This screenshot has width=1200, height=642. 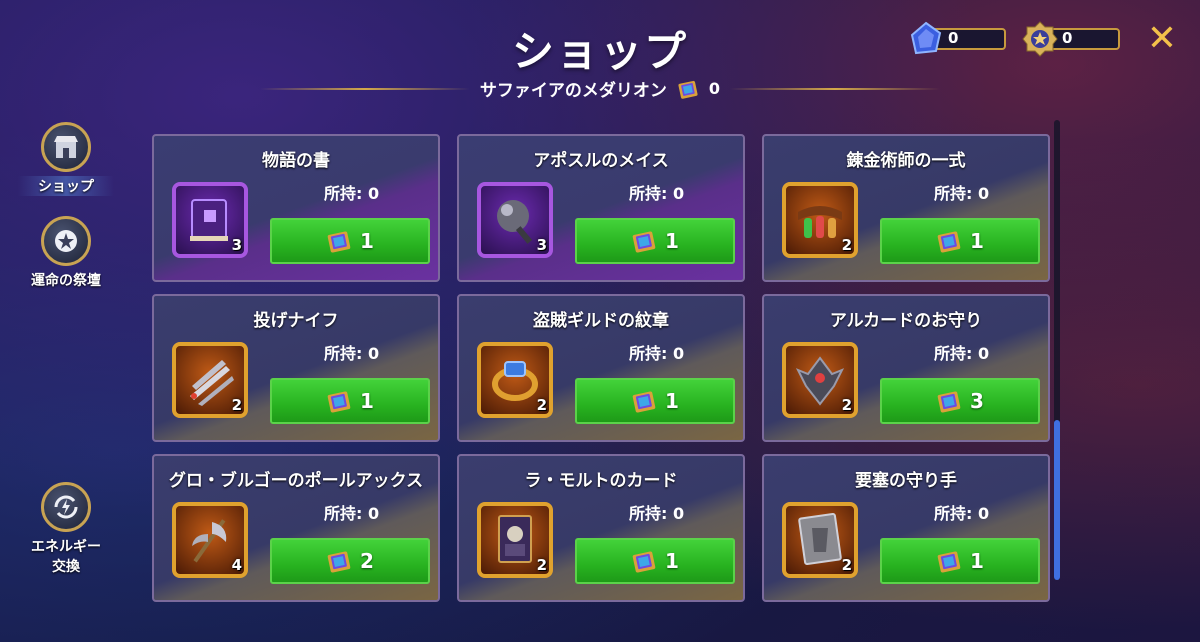 I want to click on buy-button: 3, so click(x=960, y=401).